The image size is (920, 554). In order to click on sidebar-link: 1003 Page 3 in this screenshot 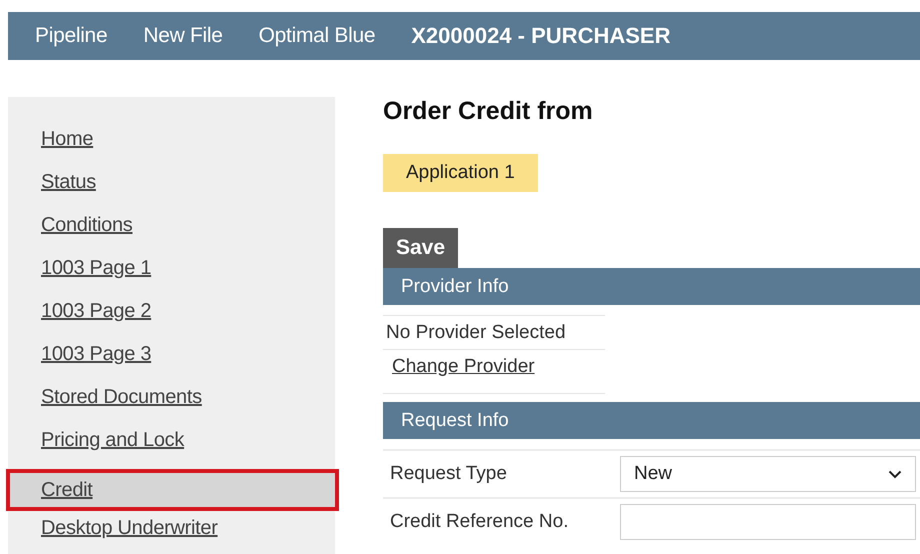, I will do `click(171, 361)`.